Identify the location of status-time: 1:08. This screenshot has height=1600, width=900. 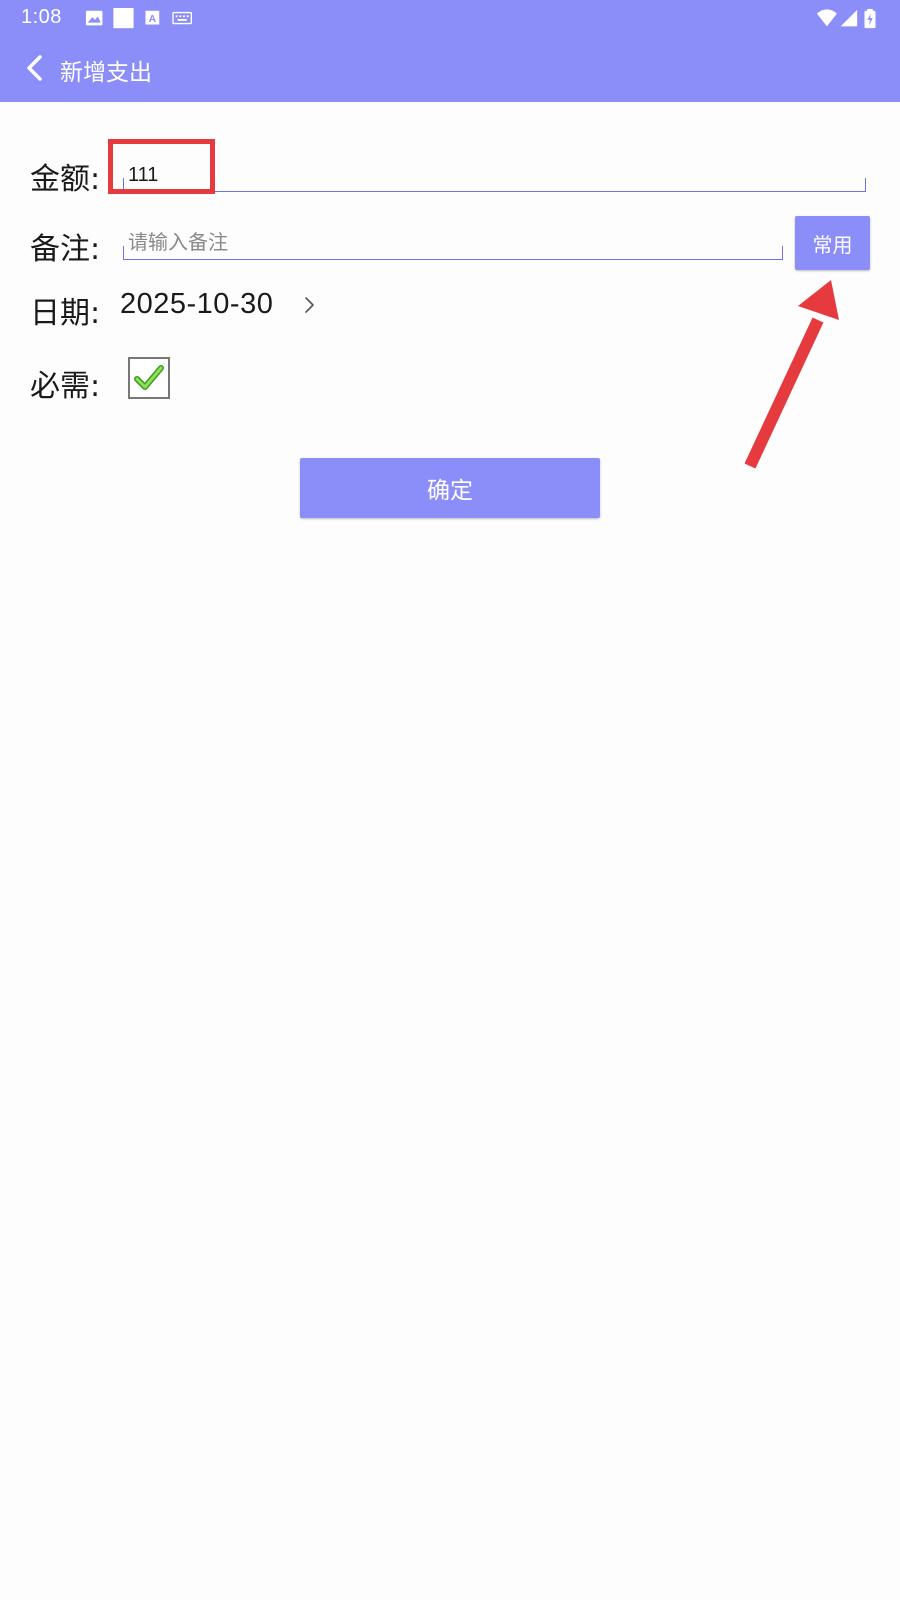
(41, 17).